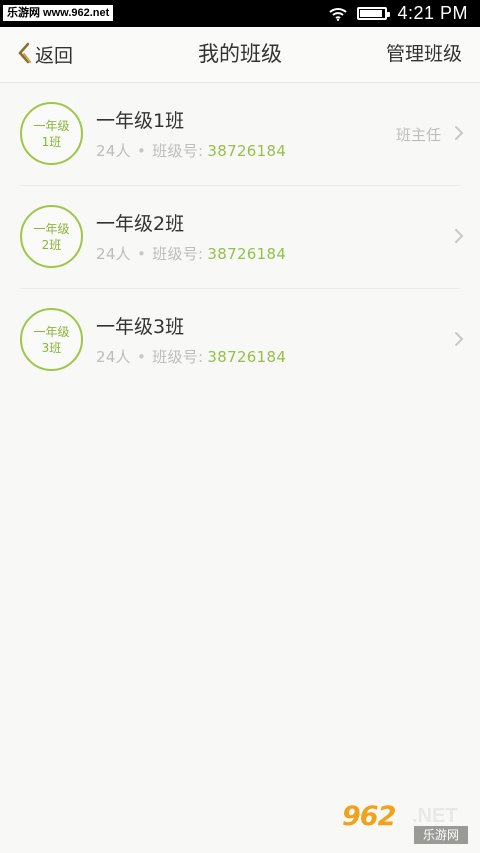  Describe the element at coordinates (51, 347) in the screenshot. I see `badge-class: 3班` at that location.